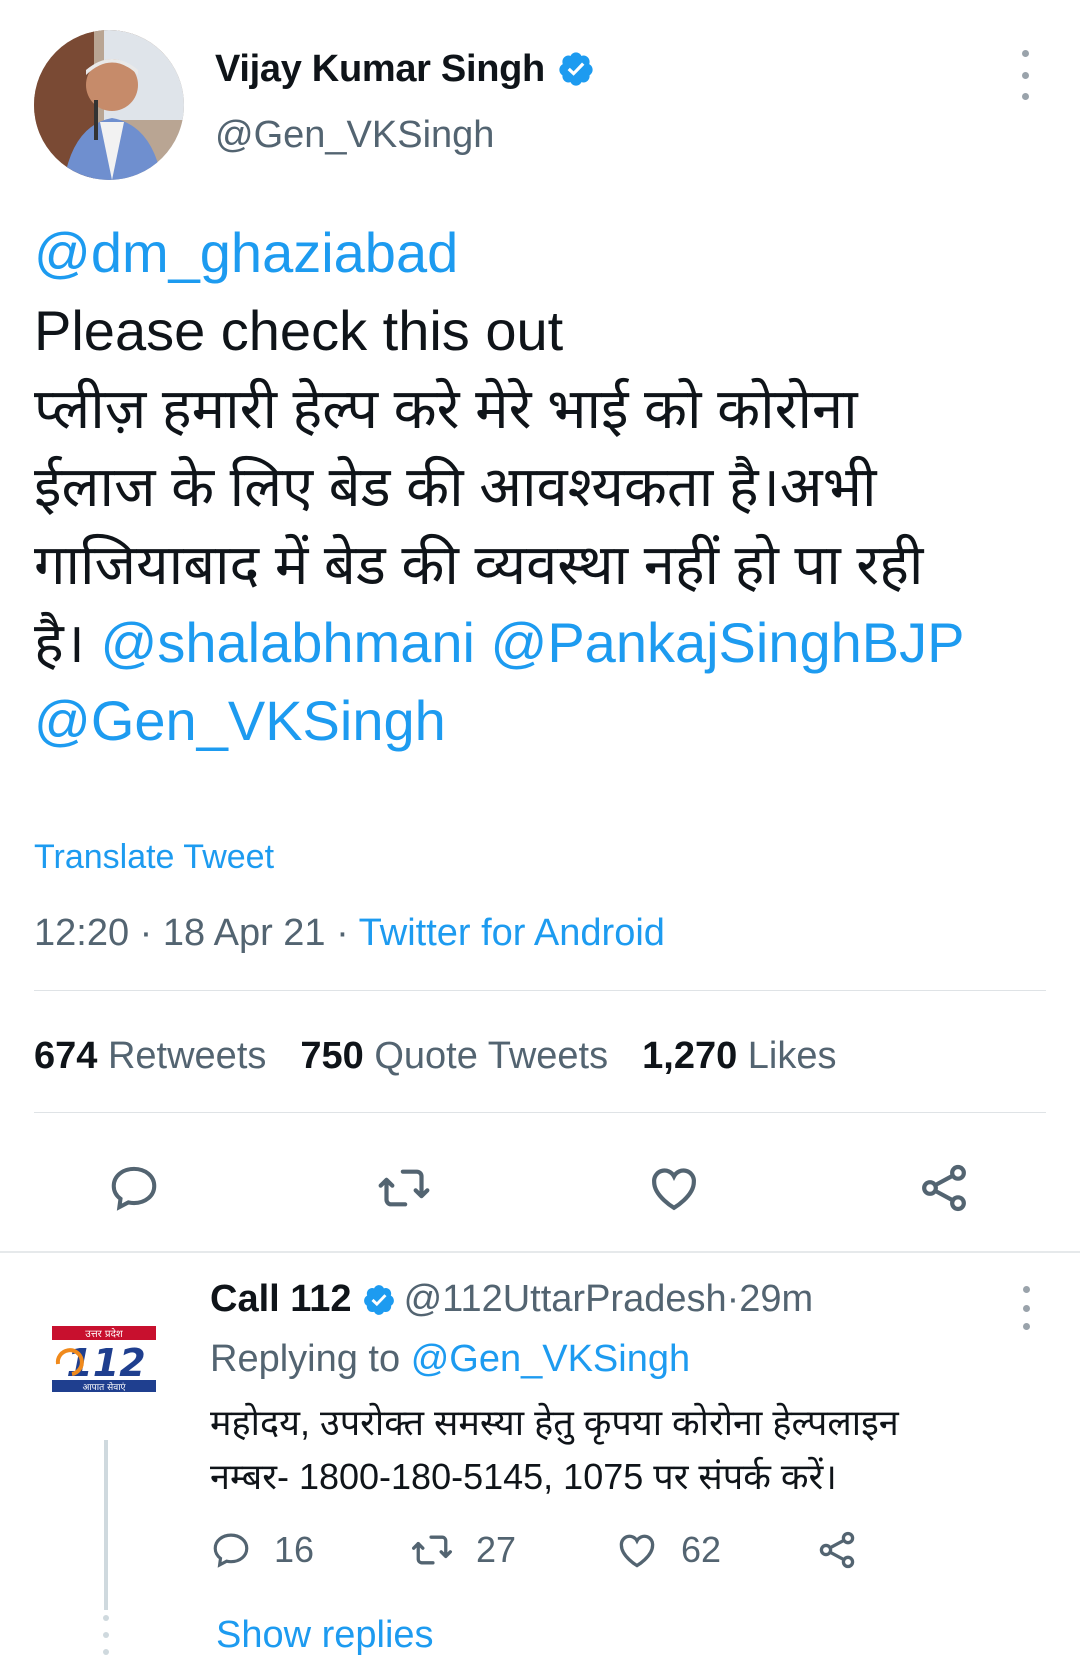 This screenshot has height=1667, width=1080. I want to click on reply-action-bar: 16 27 62, so click(545, 1550).